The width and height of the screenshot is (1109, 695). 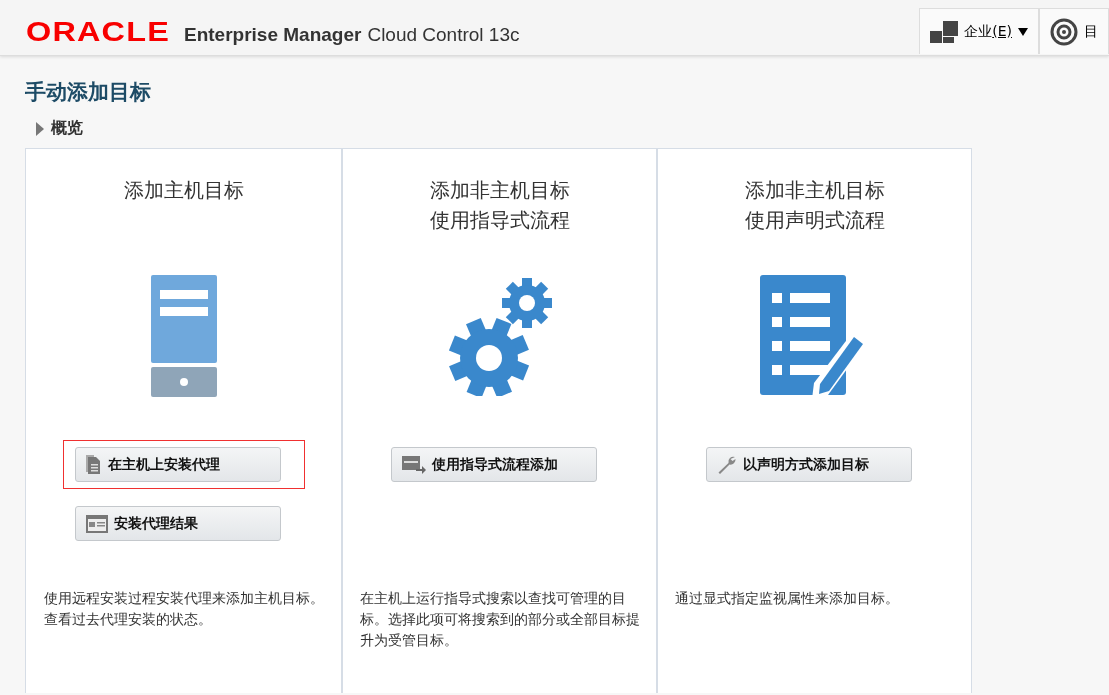 What do you see at coordinates (443, 35) in the screenshot?
I see `product-subtitle: Cloud Control 13c` at bounding box center [443, 35].